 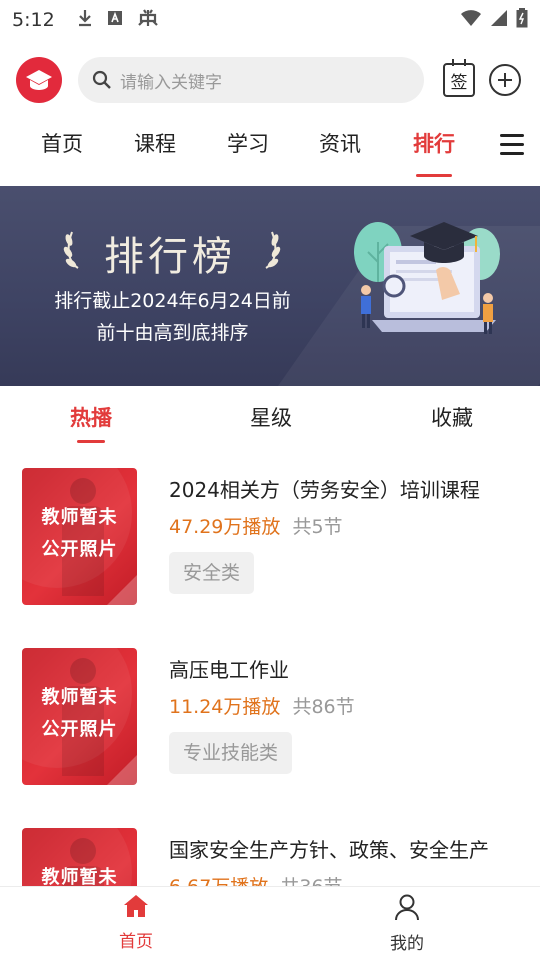 I want to click on tab-study-label: 学习, so click(x=248, y=144).